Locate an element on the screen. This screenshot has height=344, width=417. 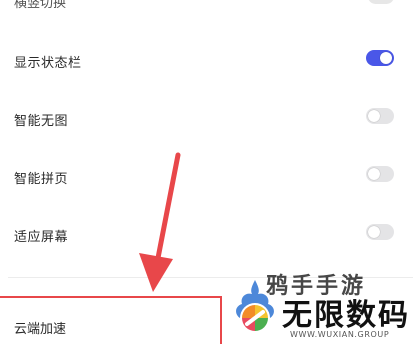
watermark-main-text: 无限数码 is located at coordinates (346, 315).